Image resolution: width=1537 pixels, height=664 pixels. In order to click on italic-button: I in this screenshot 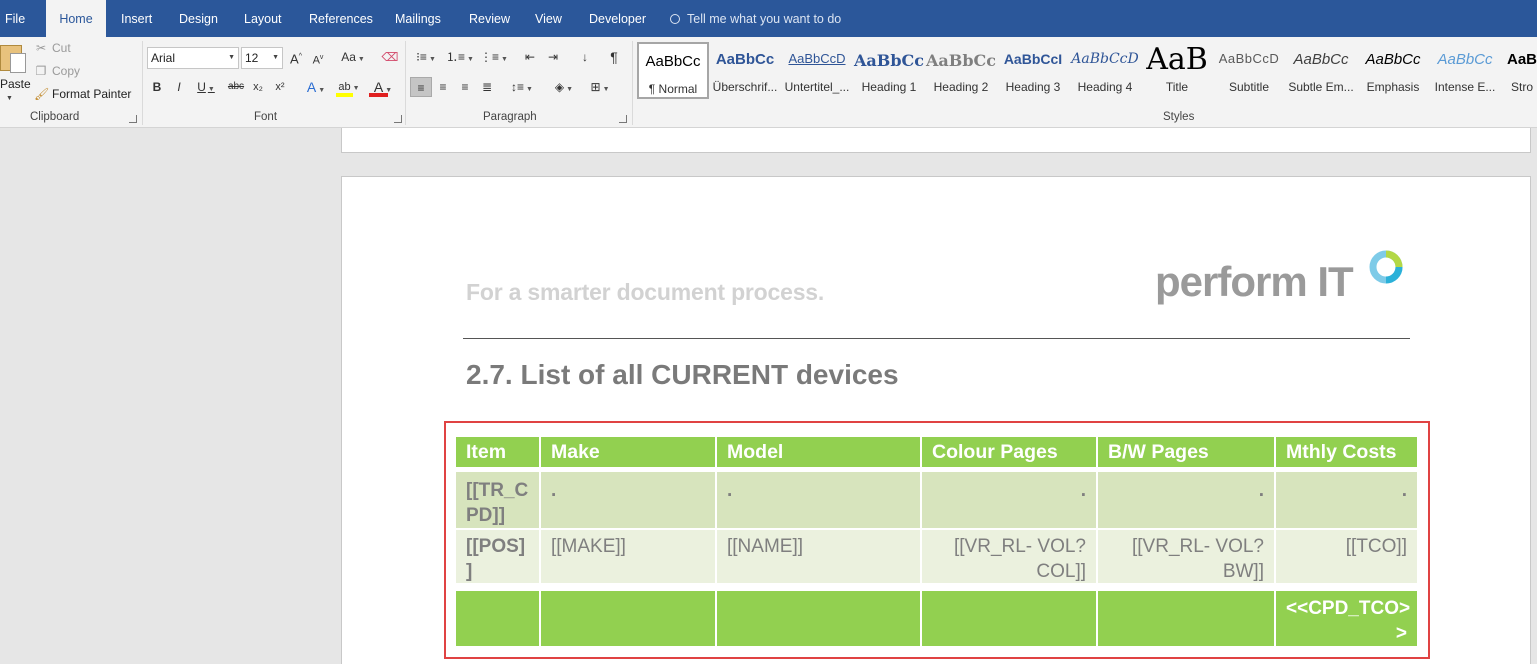, I will do `click(179, 87)`.